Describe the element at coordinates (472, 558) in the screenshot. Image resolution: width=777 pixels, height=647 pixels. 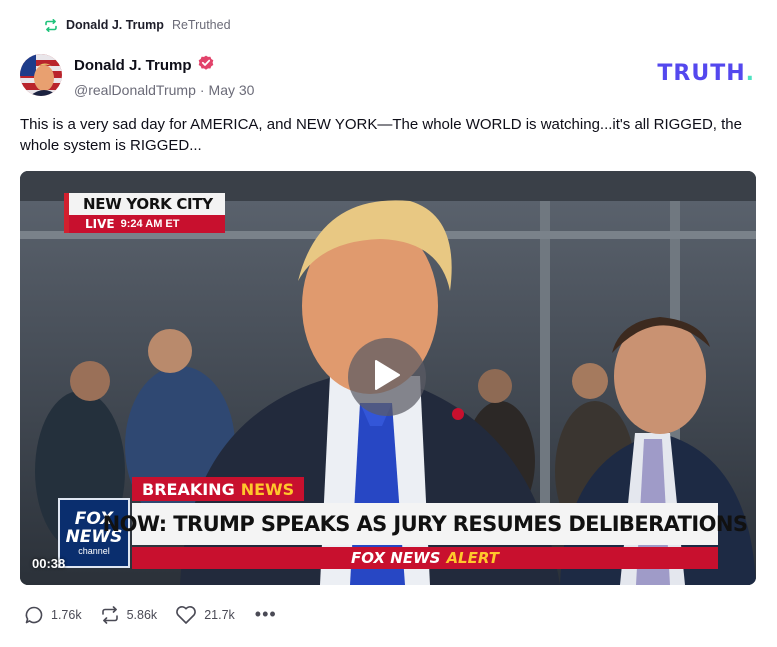
I see `alert-word: ALERT` at that location.